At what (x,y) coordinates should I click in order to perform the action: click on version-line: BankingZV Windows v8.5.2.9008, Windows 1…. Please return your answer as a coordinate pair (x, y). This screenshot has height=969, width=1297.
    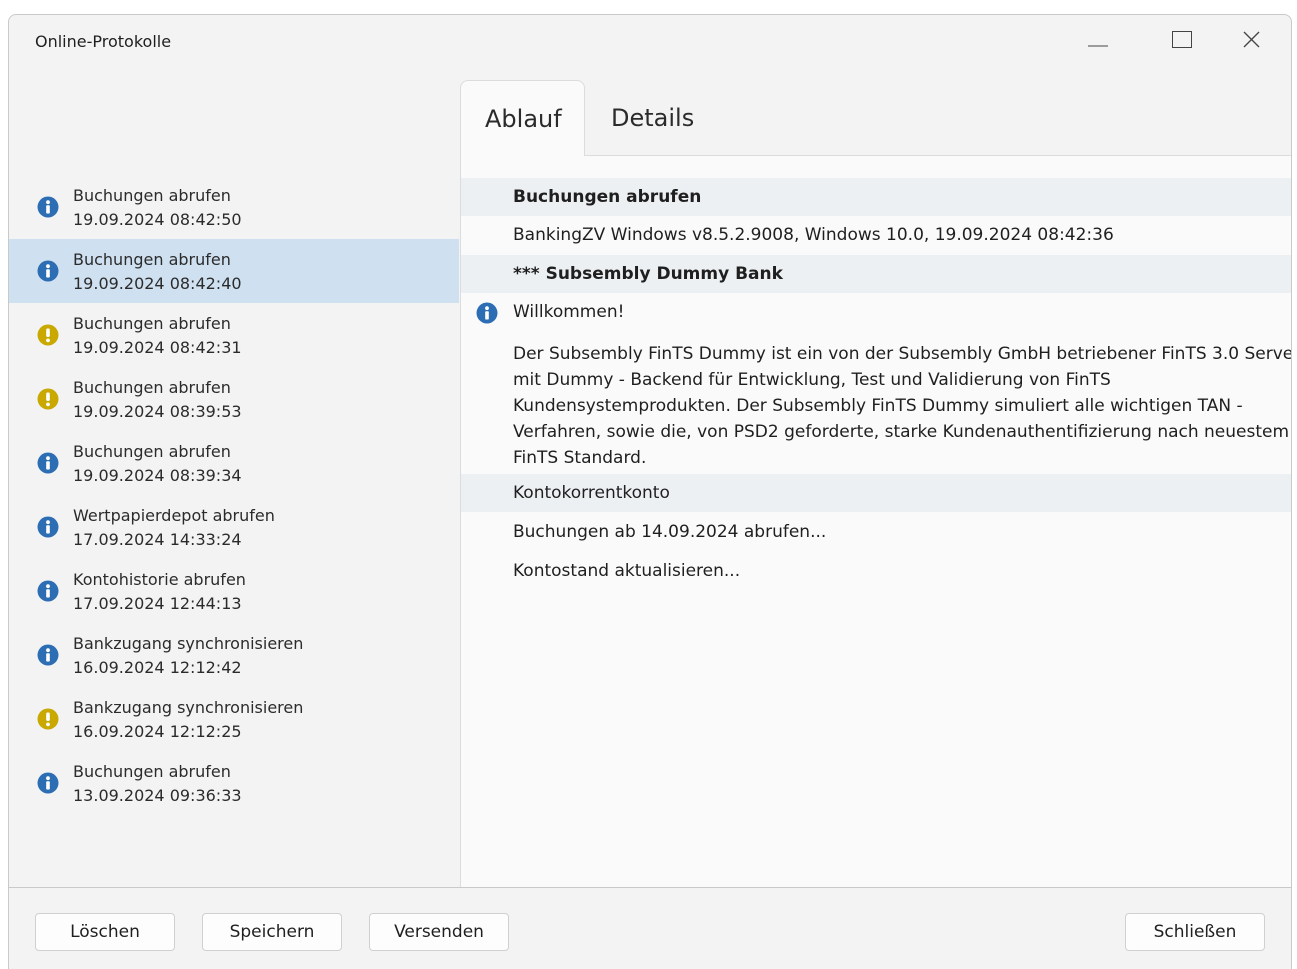
    Looking at the image, I should click on (813, 235).